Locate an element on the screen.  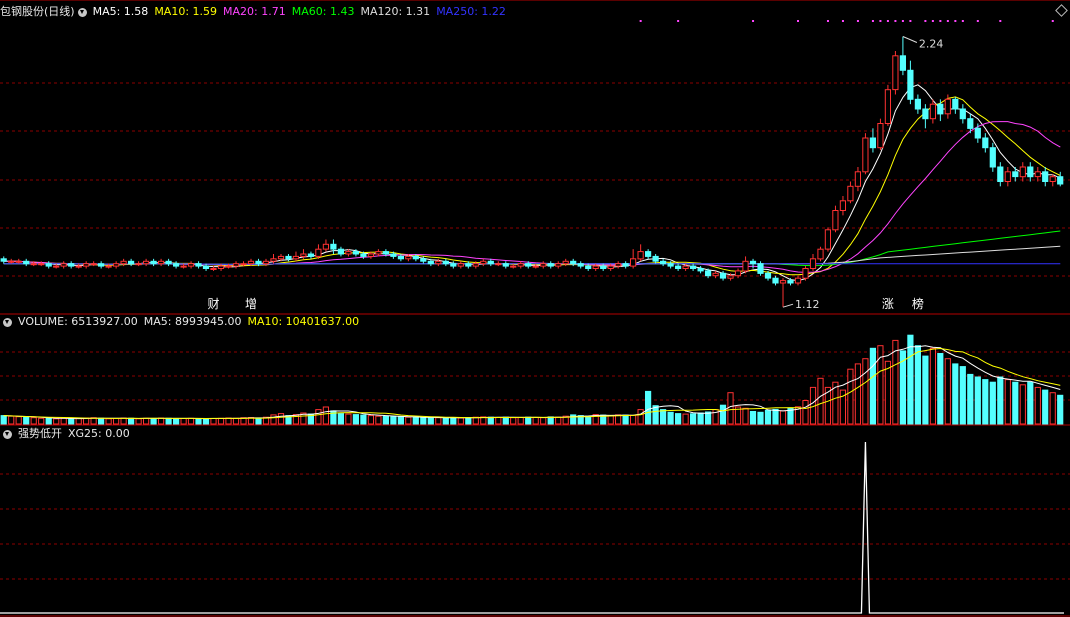
ma10-label: MA10: 1.59 is located at coordinates (186, 11).